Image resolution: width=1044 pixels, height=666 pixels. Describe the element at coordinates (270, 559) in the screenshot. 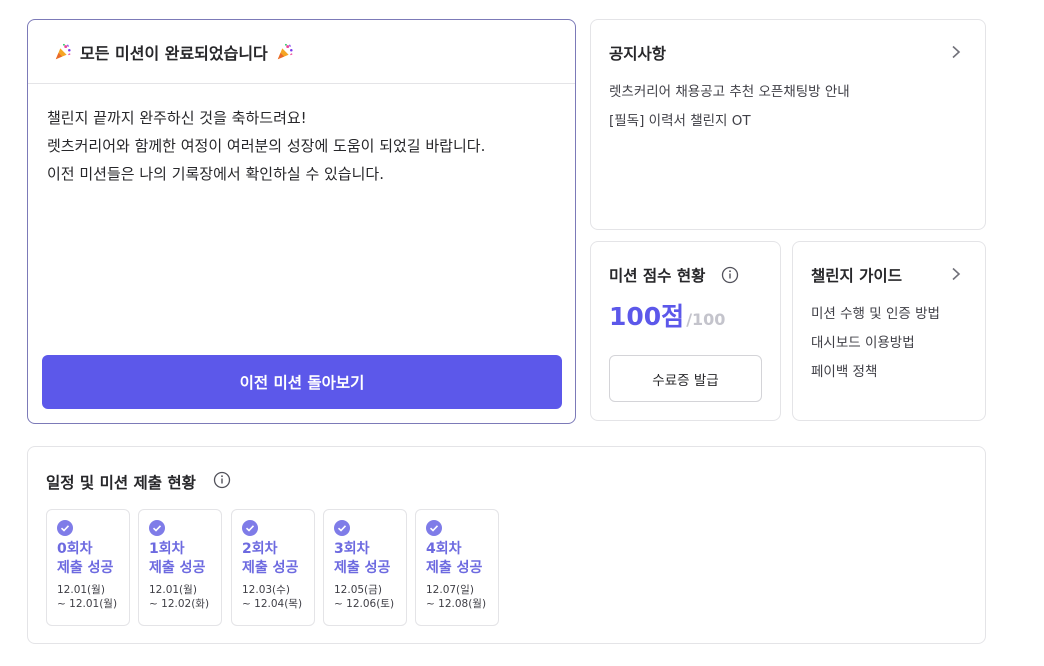

I see `round-title: 2회차 제출 성공` at that location.